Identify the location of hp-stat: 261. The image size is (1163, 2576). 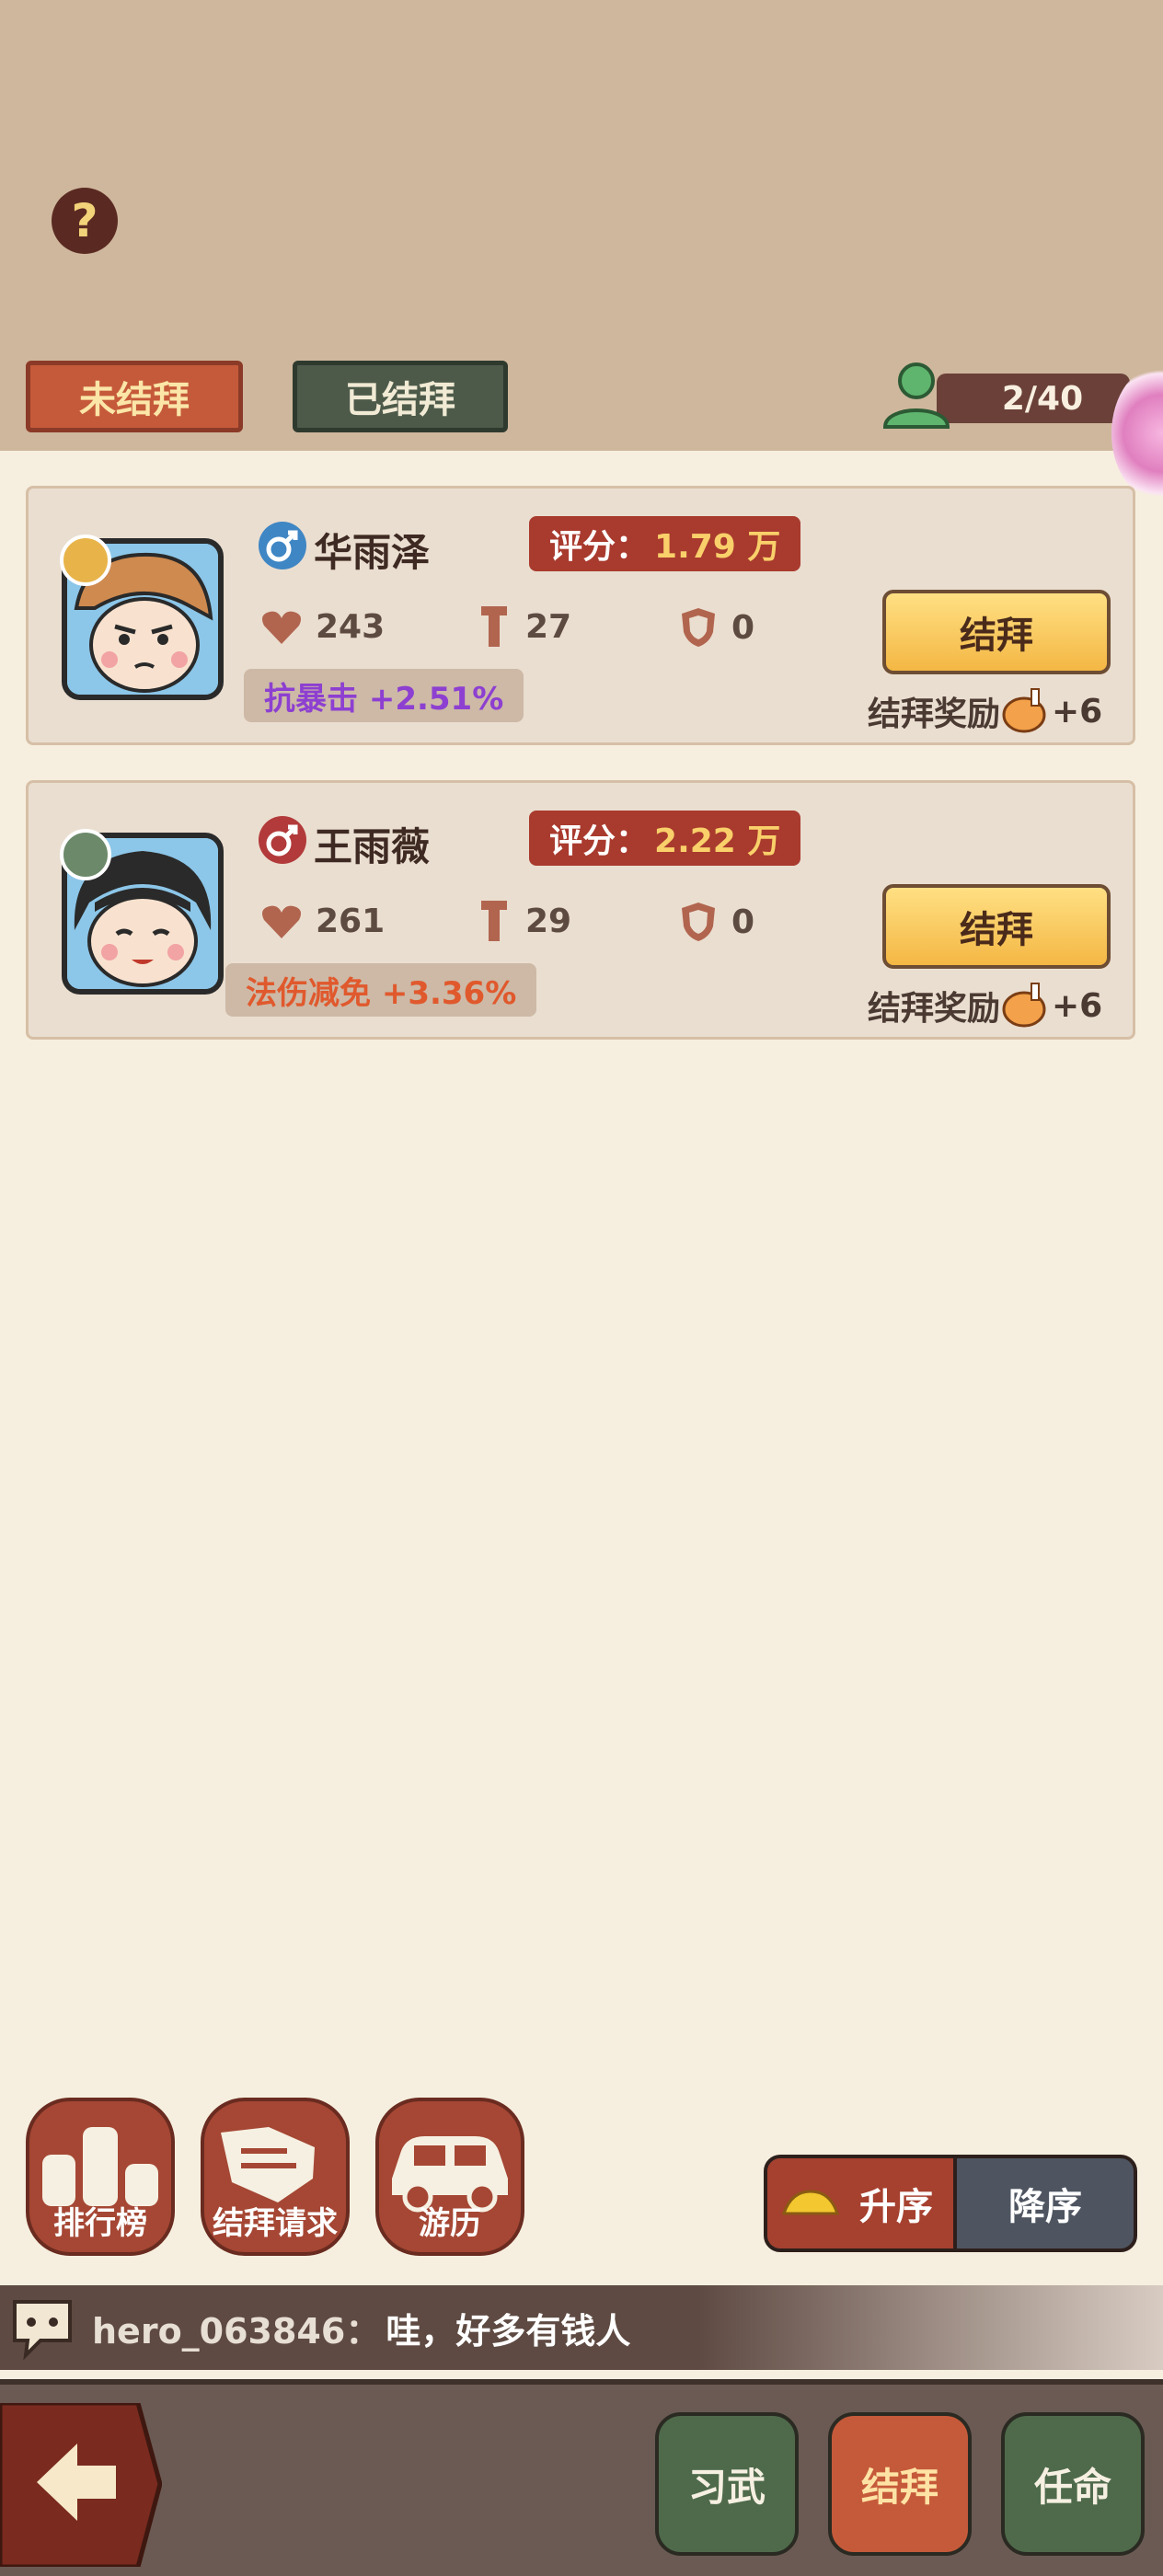
(323, 921).